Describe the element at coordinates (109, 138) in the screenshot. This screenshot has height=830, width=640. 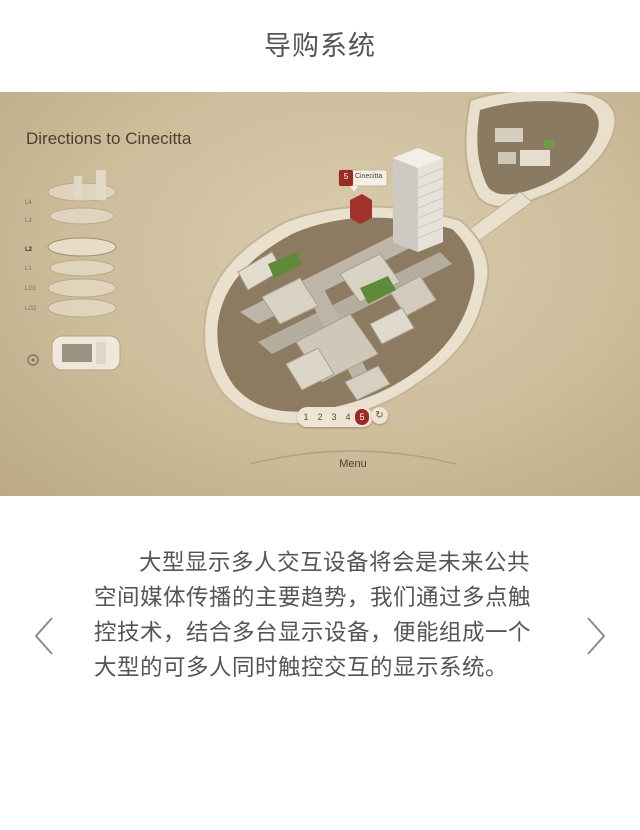
I see `map-title: Directions to Cinecitta` at that location.